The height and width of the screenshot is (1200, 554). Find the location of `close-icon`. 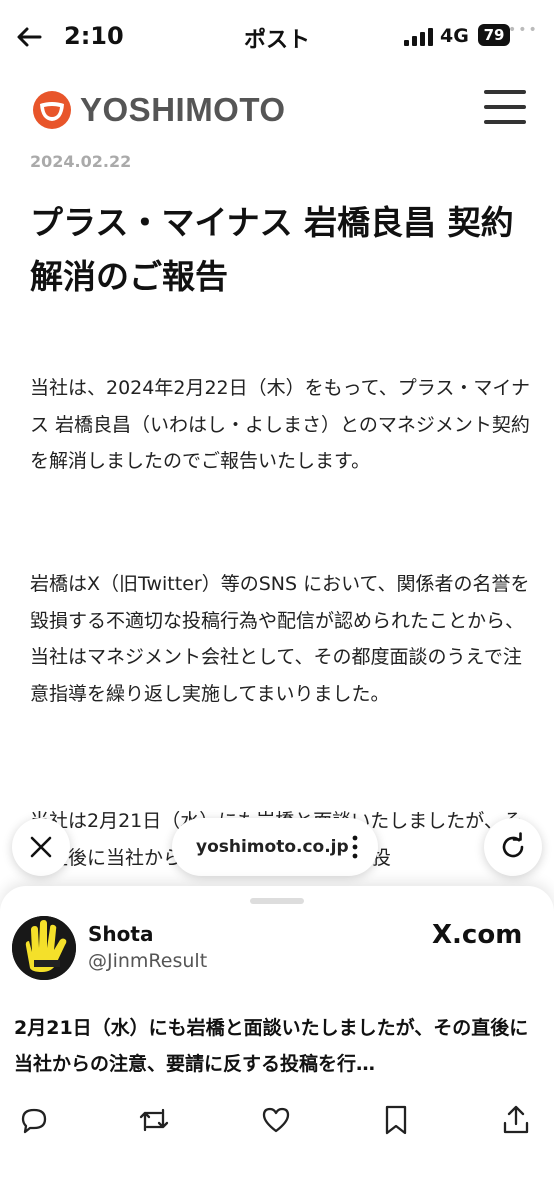

close-icon is located at coordinates (41, 847).